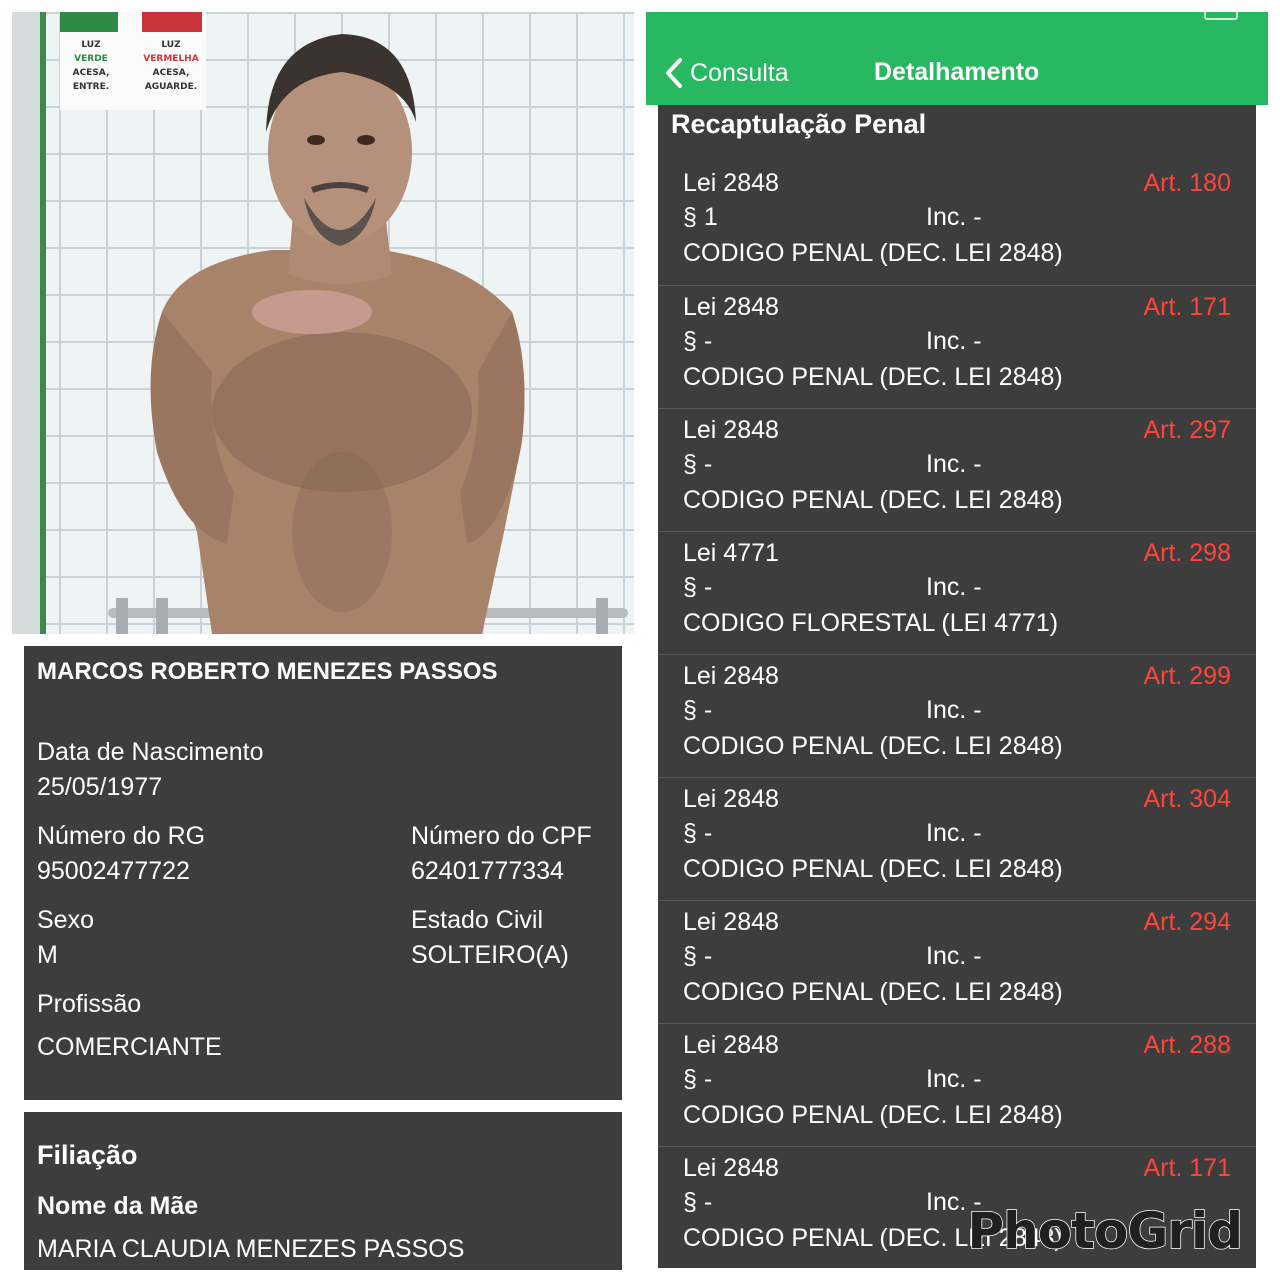 This screenshot has width=1280, height=1280. I want to click on rg-value: 95002477722, so click(113, 871).